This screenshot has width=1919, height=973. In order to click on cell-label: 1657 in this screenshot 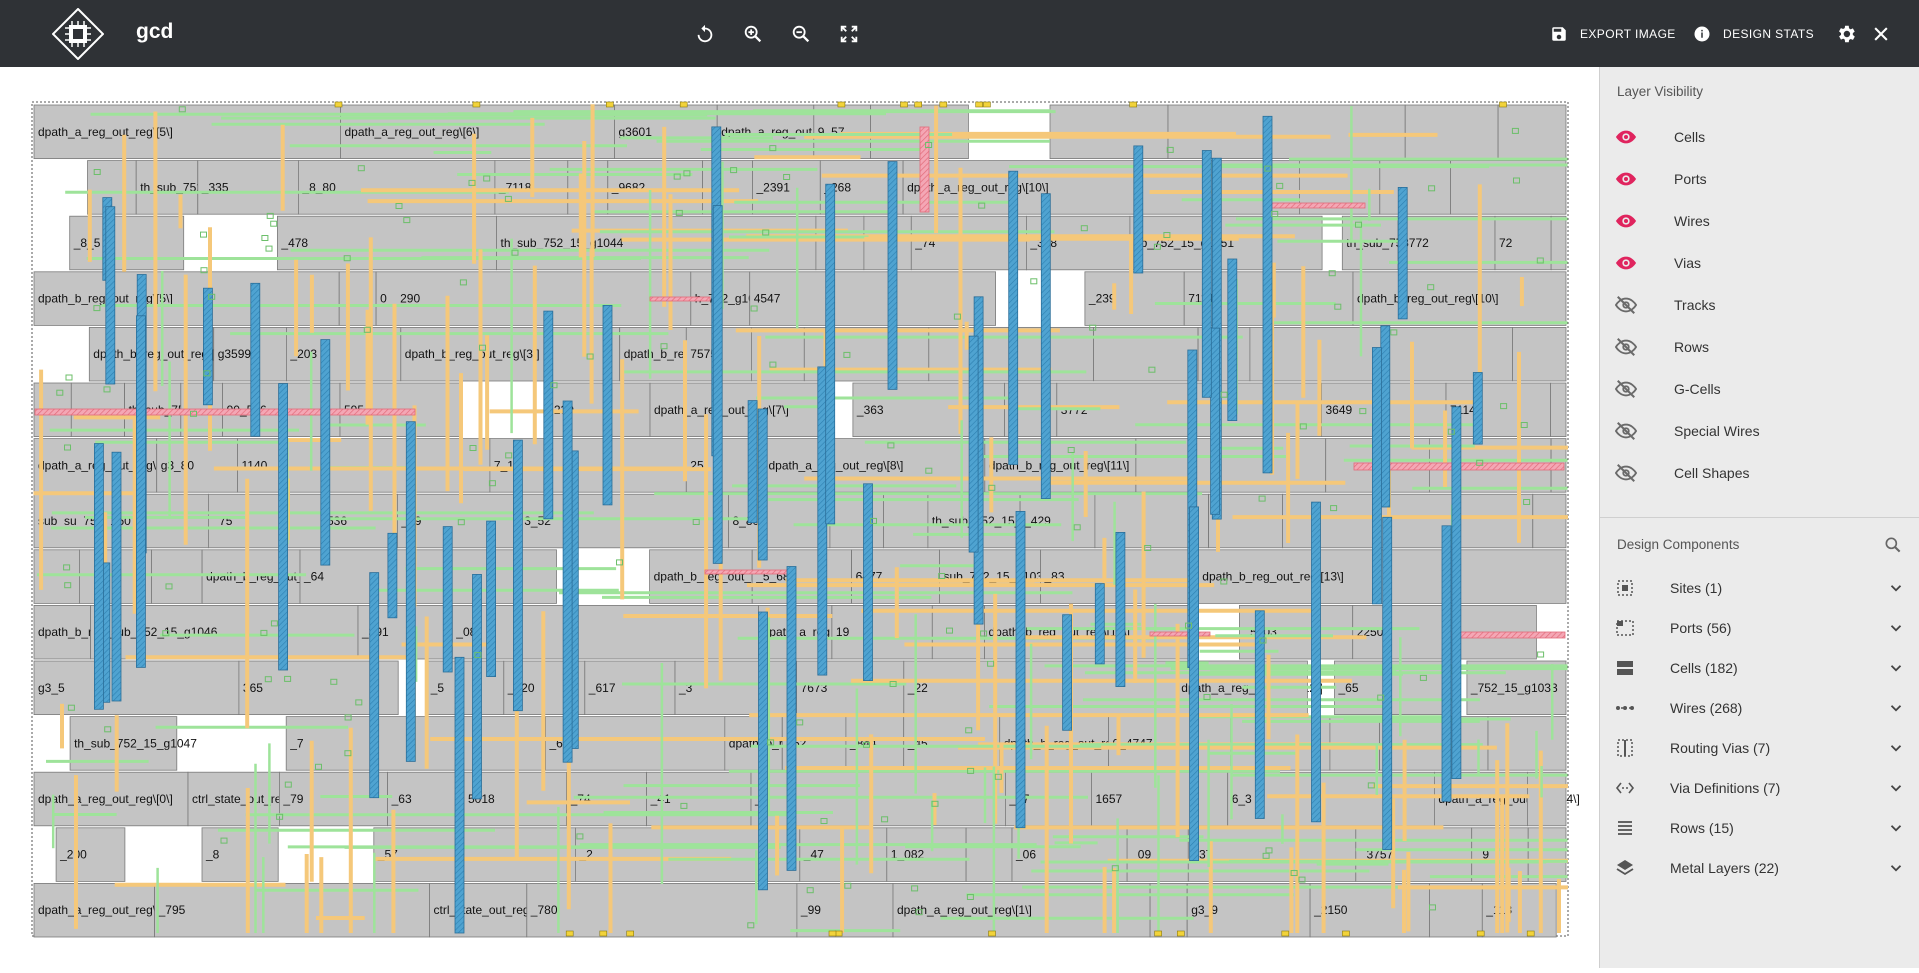, I will do `click(1109, 799)`.